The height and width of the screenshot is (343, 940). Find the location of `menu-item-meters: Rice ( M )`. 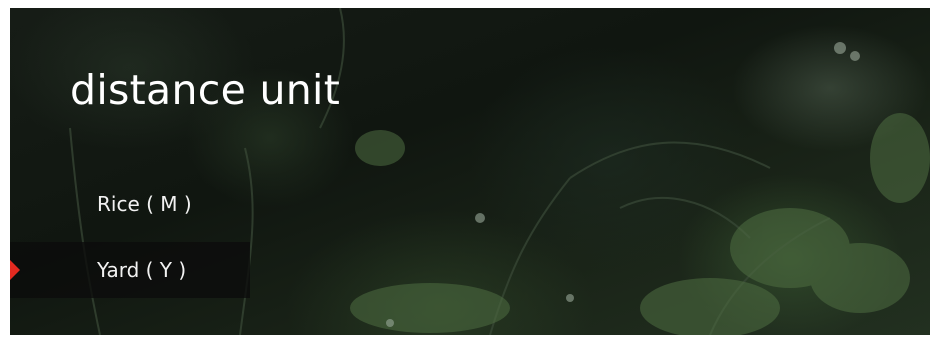

menu-item-meters: Rice ( M ) is located at coordinates (130, 204).